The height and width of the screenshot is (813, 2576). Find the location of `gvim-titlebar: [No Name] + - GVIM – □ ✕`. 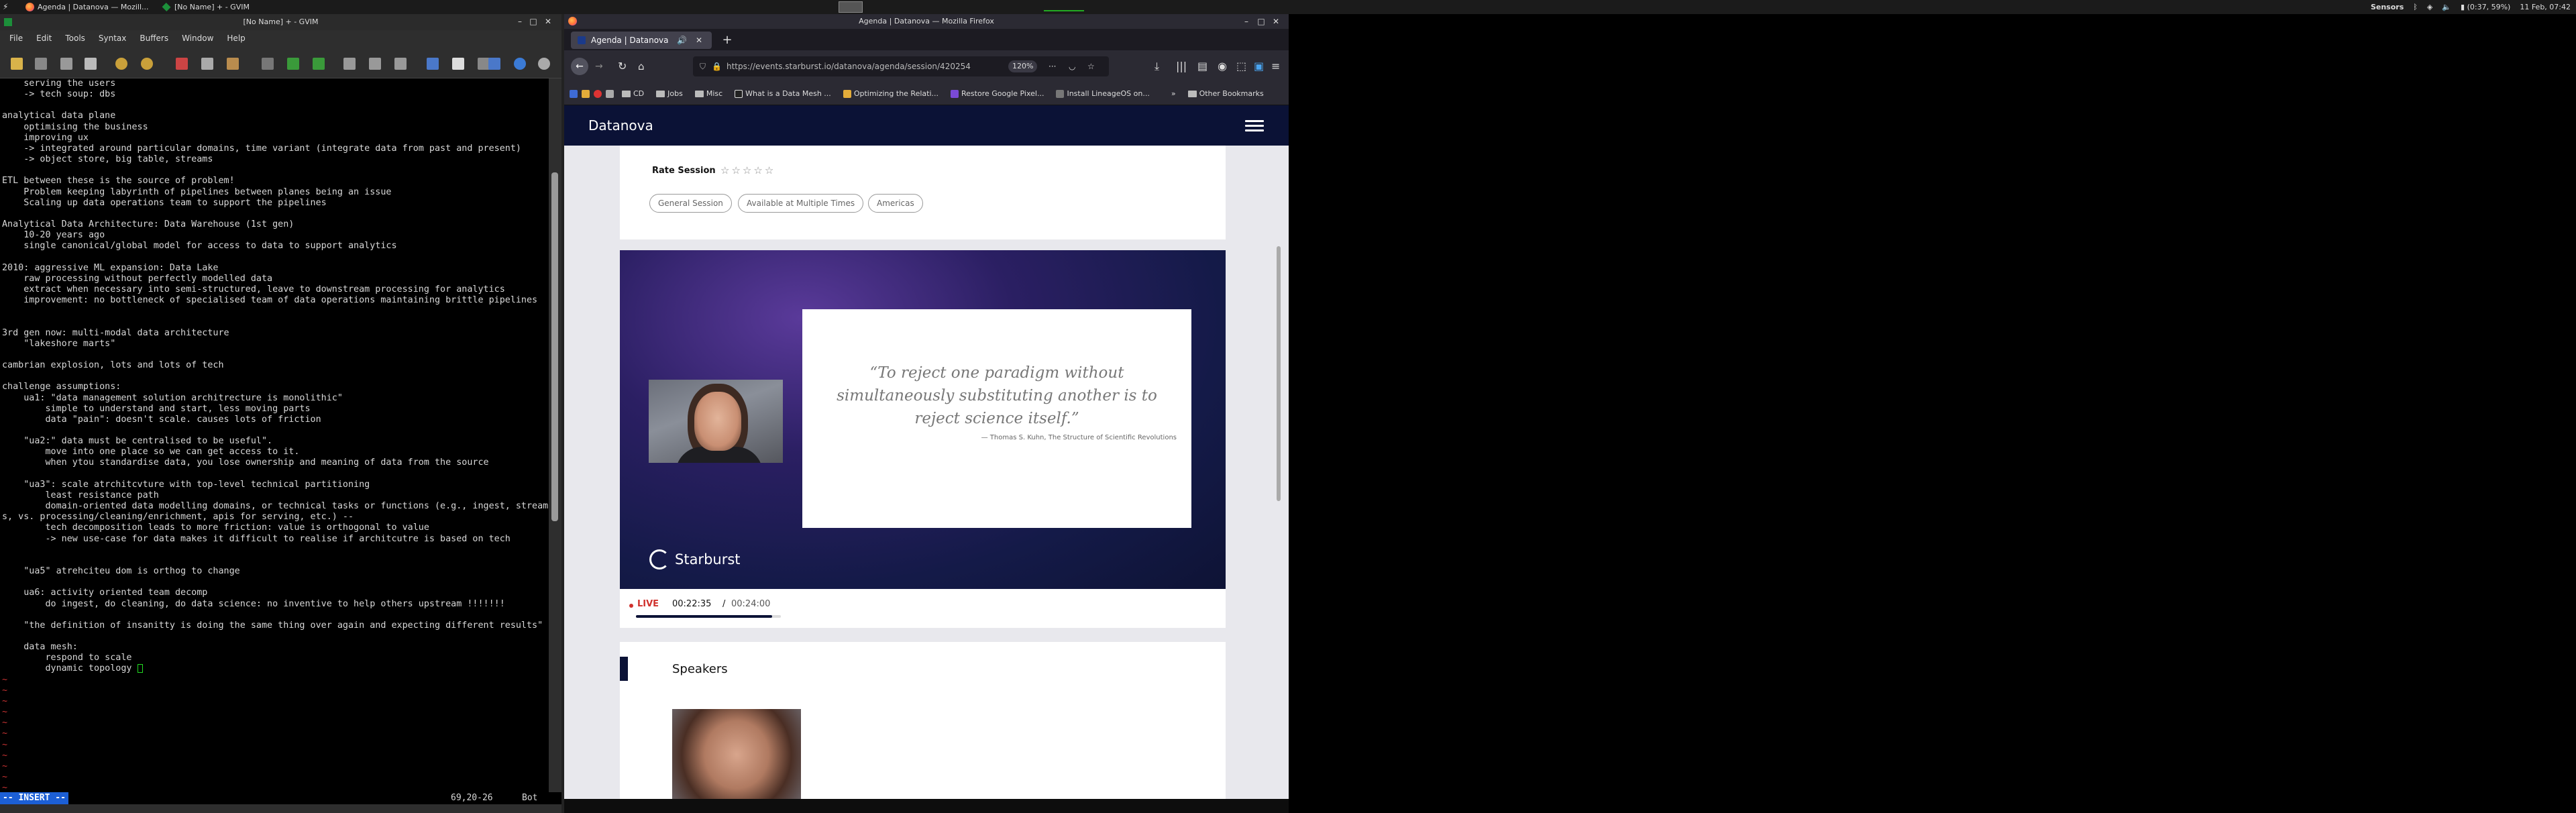

gvim-titlebar: [No Name] + - GVIM – □ ✕ is located at coordinates (280, 22).